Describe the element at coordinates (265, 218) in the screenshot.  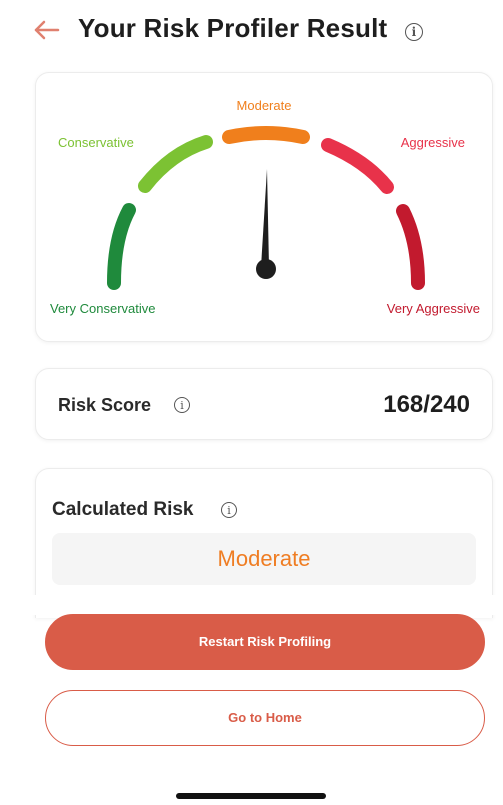
I see `gauge-needle` at that location.